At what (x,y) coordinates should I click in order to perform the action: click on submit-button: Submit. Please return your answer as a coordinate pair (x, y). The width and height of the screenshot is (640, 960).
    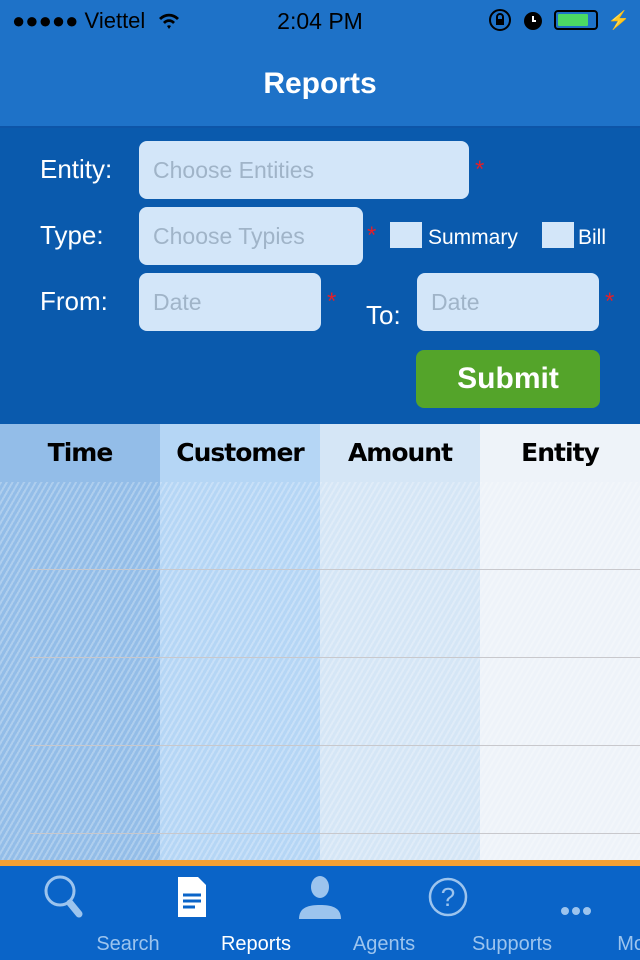
    Looking at the image, I should click on (508, 379).